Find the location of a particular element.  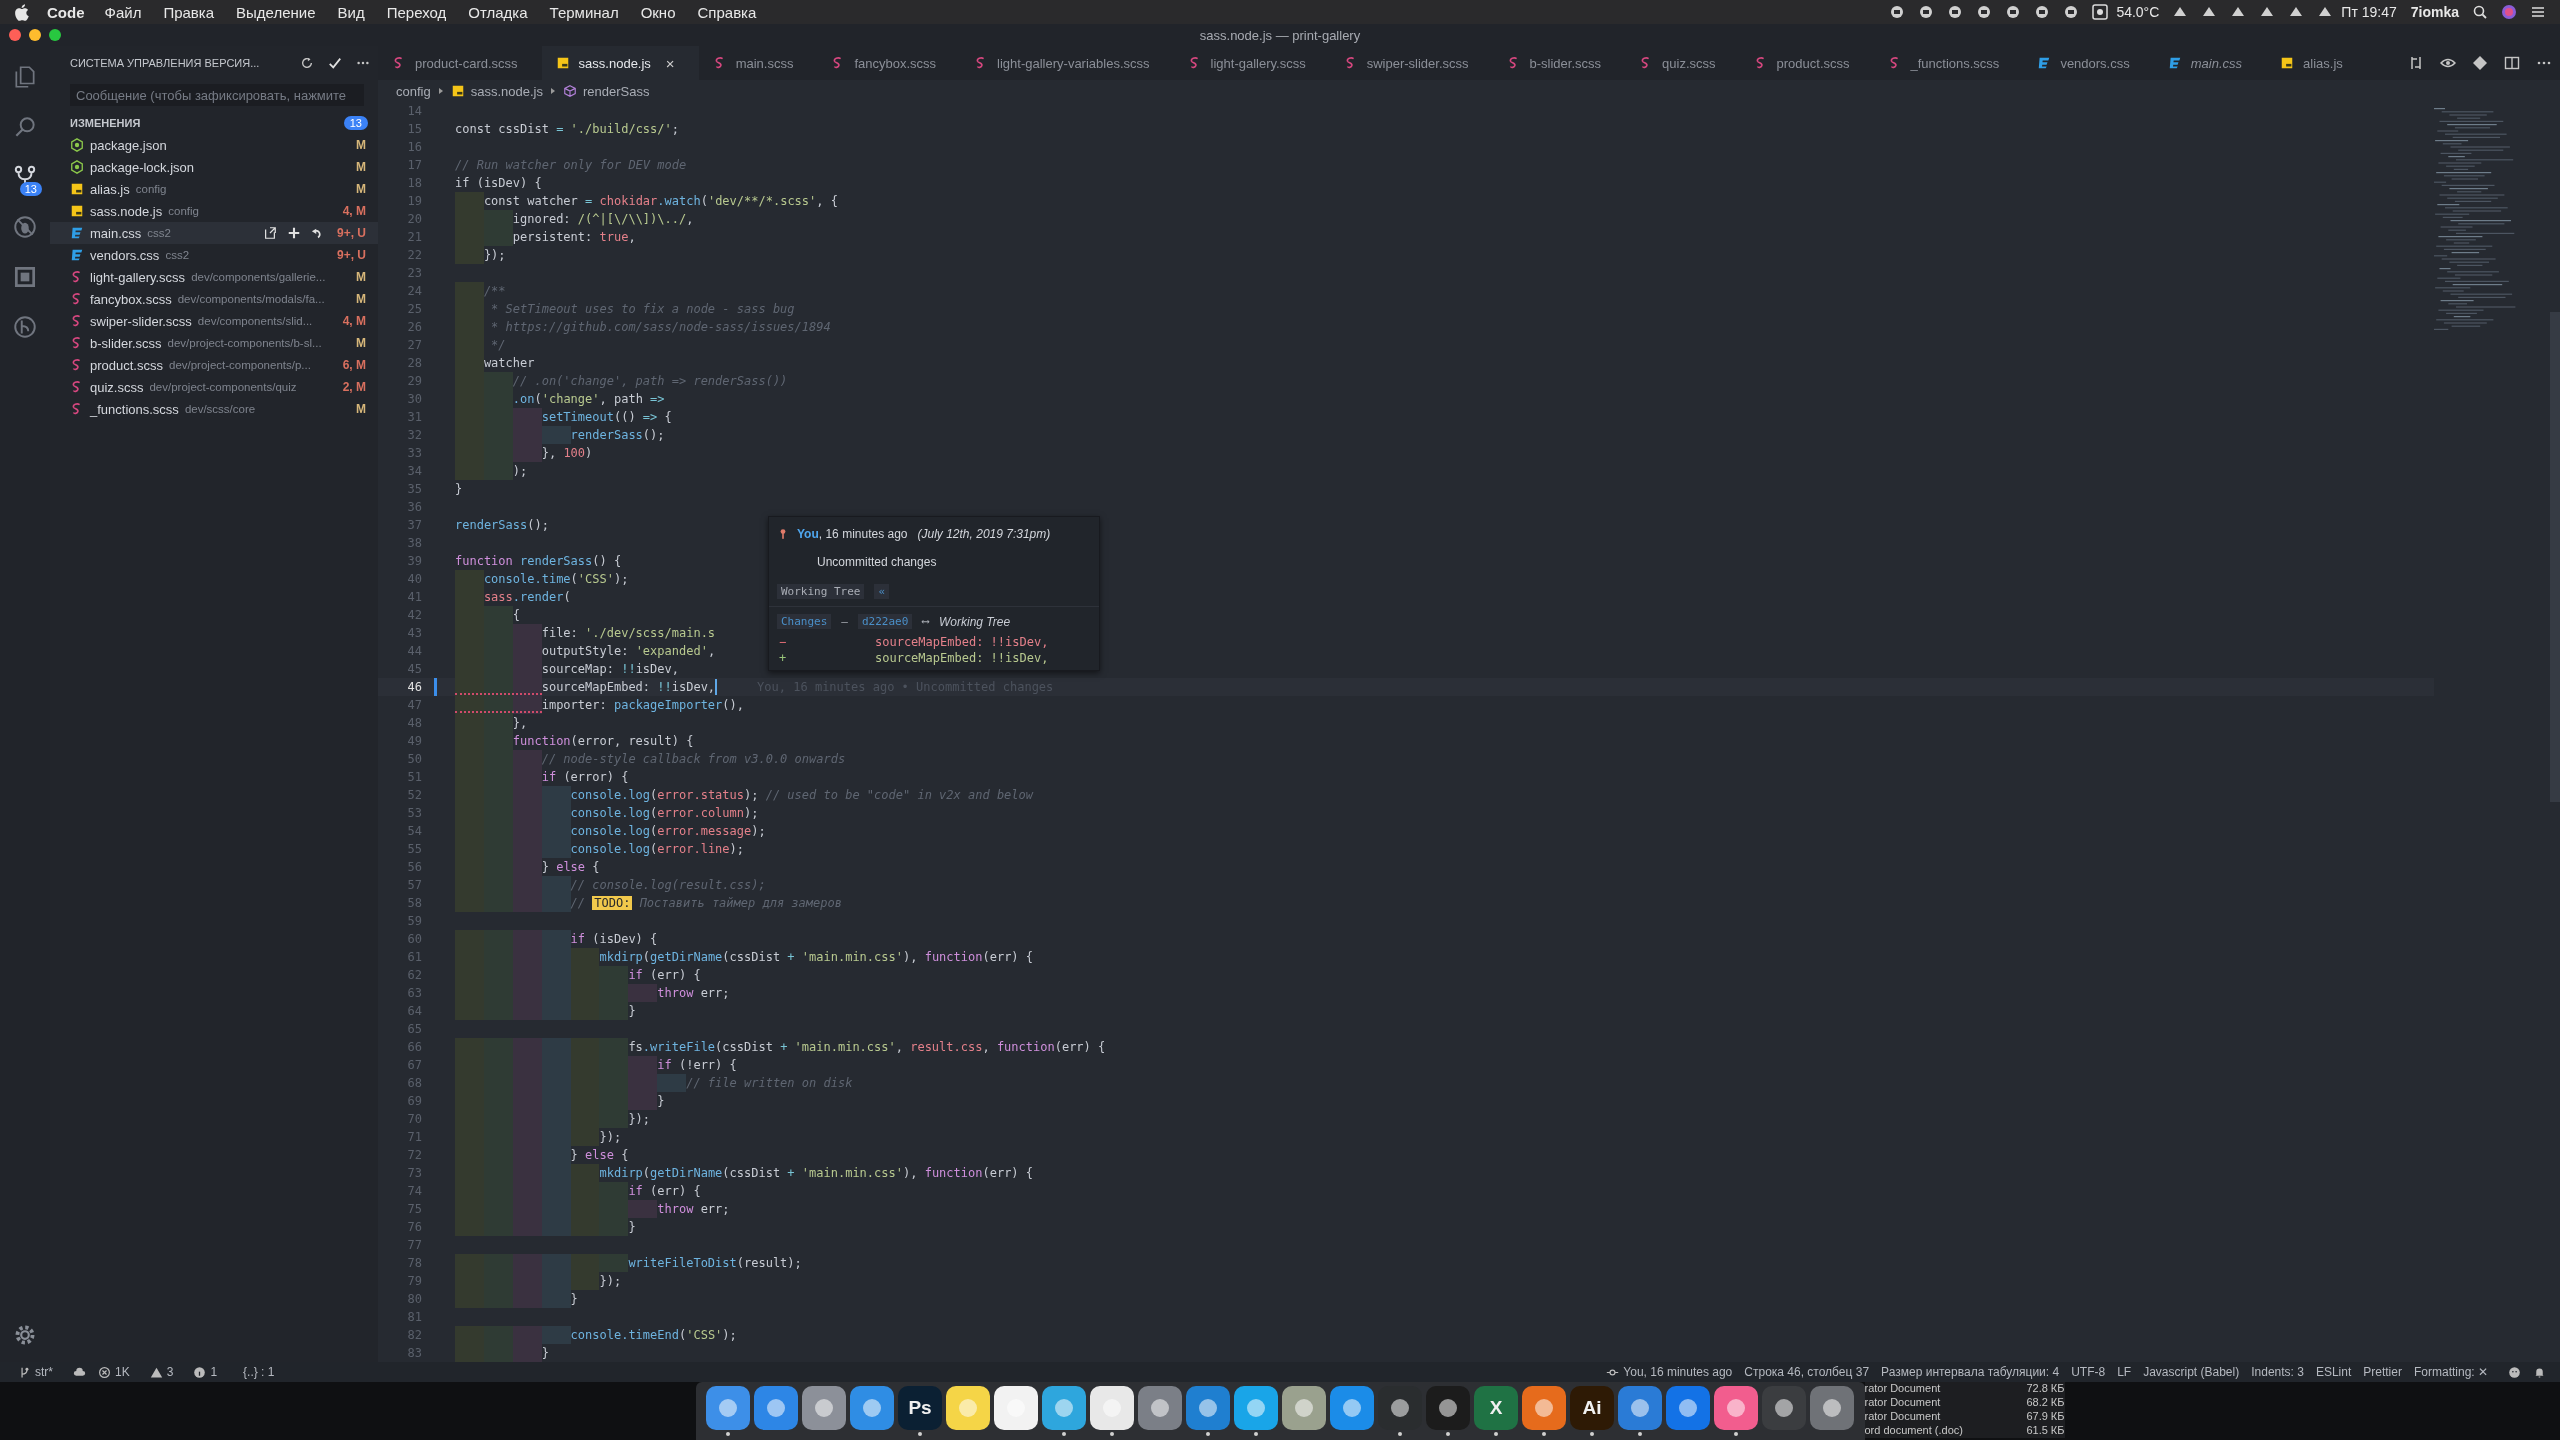

indent-info: Indents: 3 is located at coordinates (2277, 1372).